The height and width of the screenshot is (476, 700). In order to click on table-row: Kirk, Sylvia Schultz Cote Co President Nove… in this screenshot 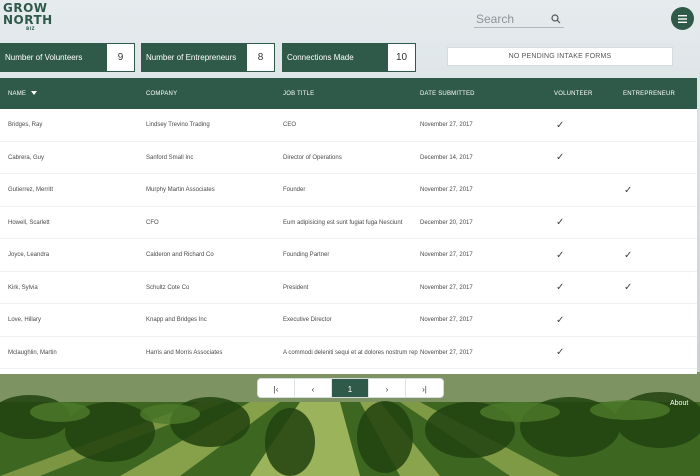, I will do `click(348, 288)`.